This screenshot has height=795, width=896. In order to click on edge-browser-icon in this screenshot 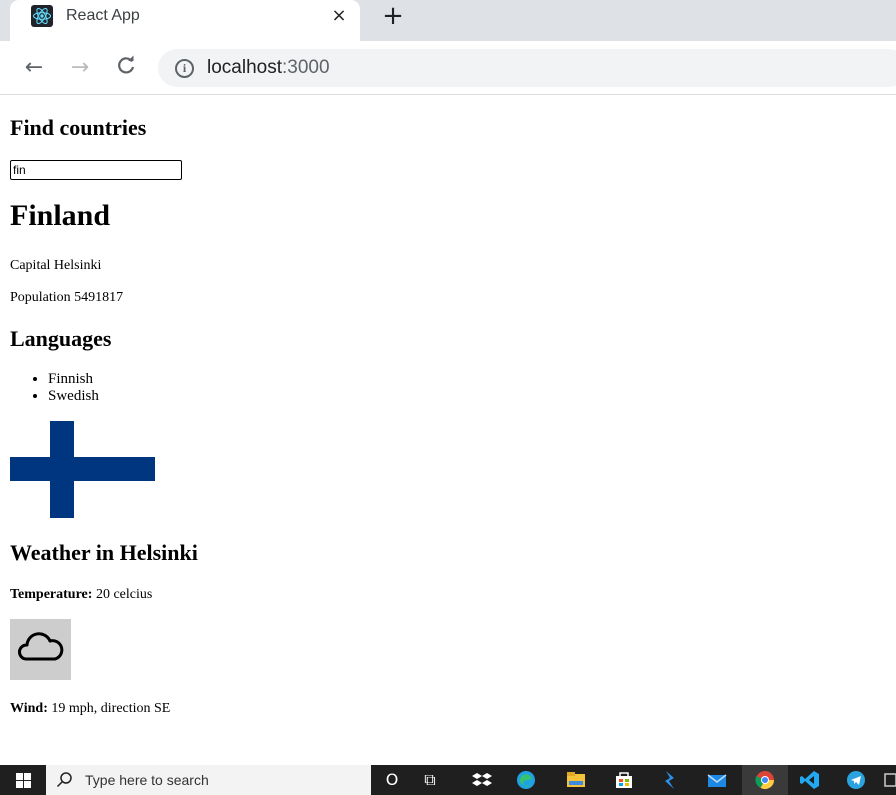, I will do `click(526, 780)`.